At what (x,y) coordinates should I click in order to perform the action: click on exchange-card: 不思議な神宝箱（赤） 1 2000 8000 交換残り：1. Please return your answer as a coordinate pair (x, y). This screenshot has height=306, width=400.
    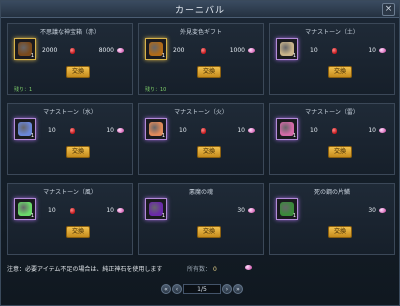
    Looking at the image, I should click on (70, 59).